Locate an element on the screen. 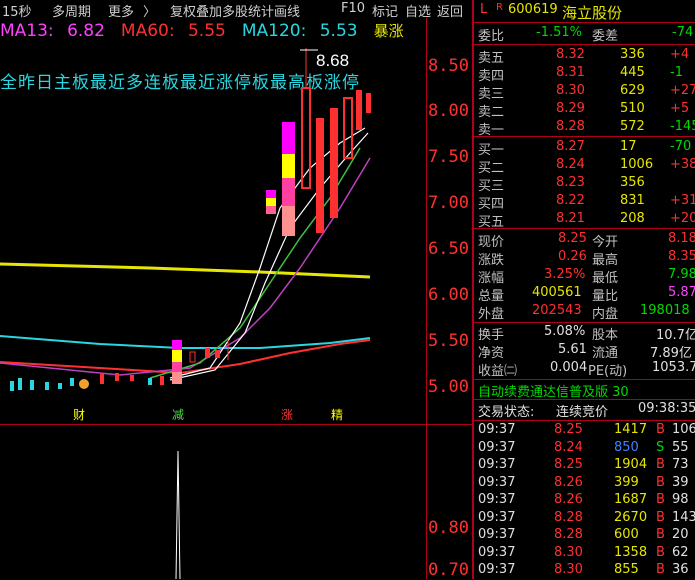 The height and width of the screenshot is (580, 695). tick-row: 09:37 8.28 2670 B 143 is located at coordinates (585, 519).